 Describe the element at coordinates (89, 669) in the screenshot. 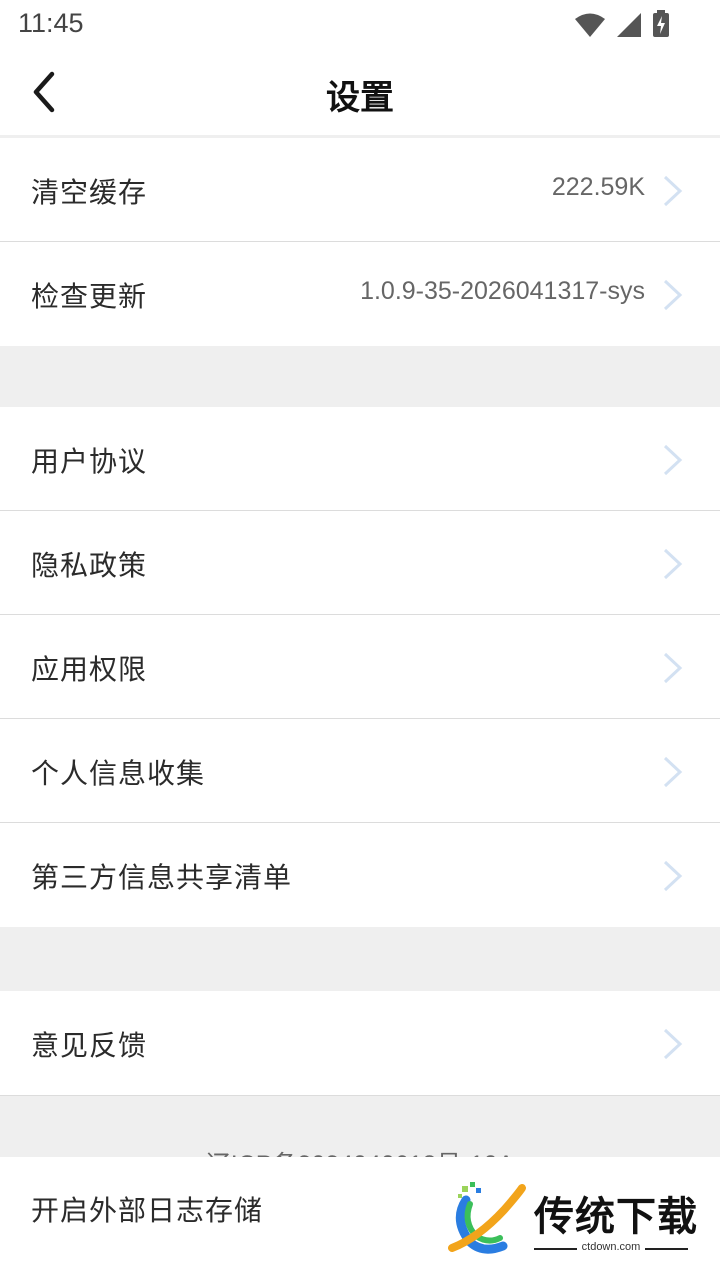

I see `app-permissions-label: 应用权限` at that location.